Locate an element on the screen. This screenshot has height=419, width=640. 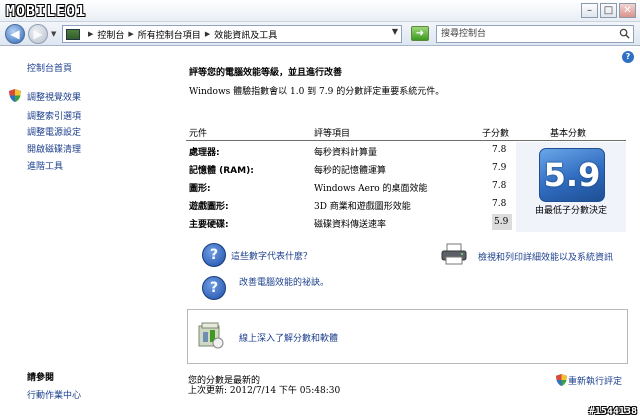
row-component: 處理器: is located at coordinates (204, 153).